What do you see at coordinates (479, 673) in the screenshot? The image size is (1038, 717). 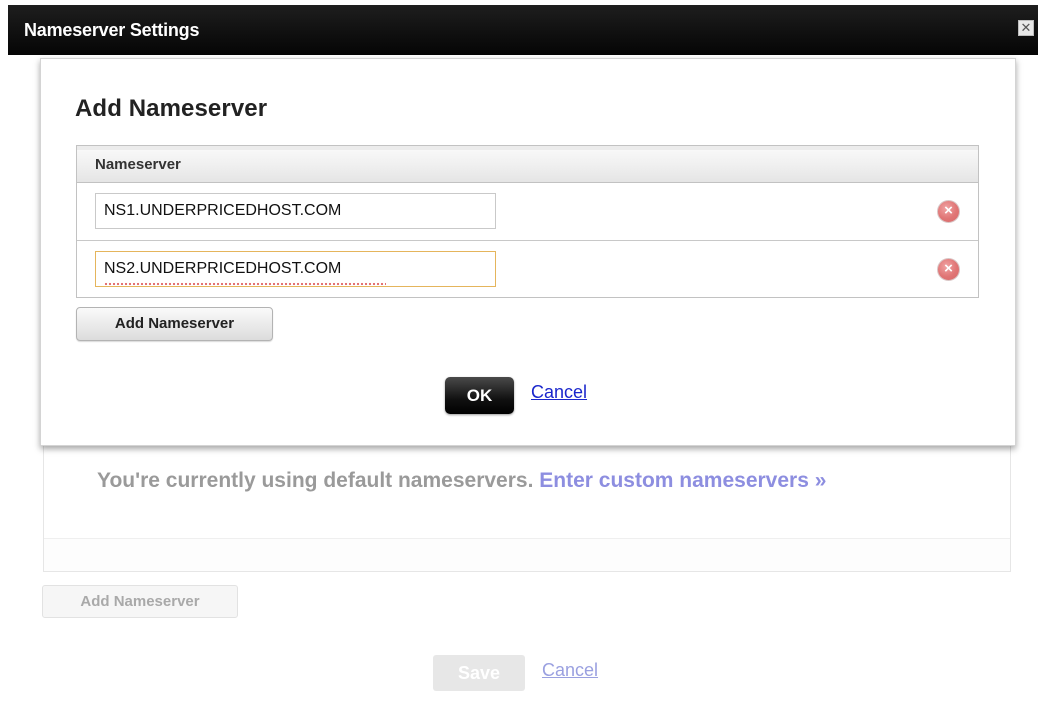 I see `save-button: Save` at bounding box center [479, 673].